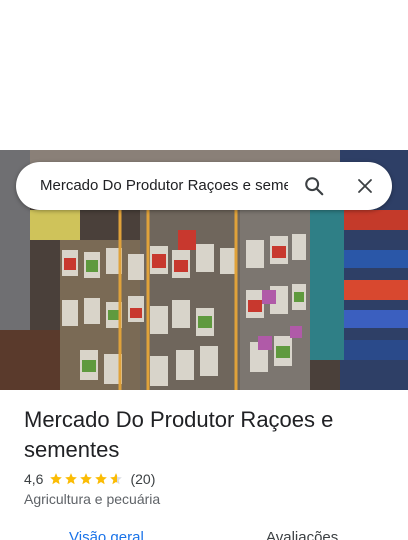 The image size is (408, 540). Describe the element at coordinates (365, 186) in the screenshot. I see `close-icon` at that location.